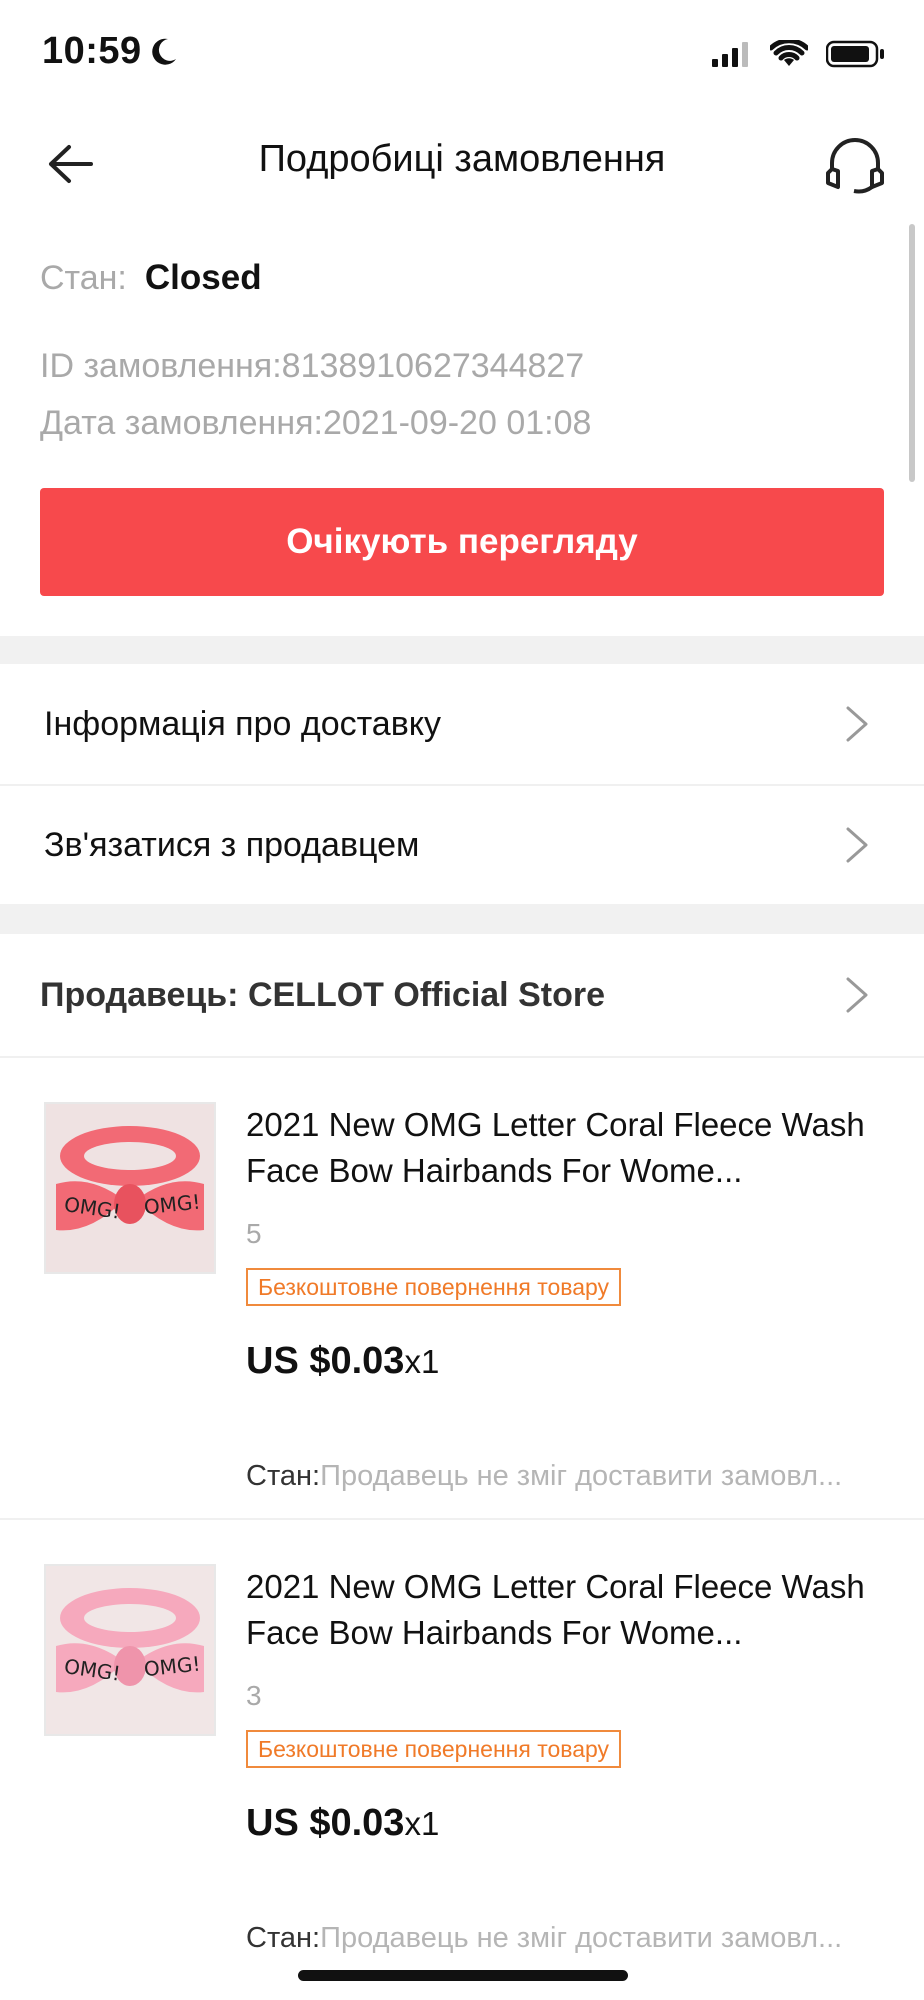 The width and height of the screenshot is (924, 2000). Describe the element at coordinates (789, 53) in the screenshot. I see `wifi-icon` at that location.